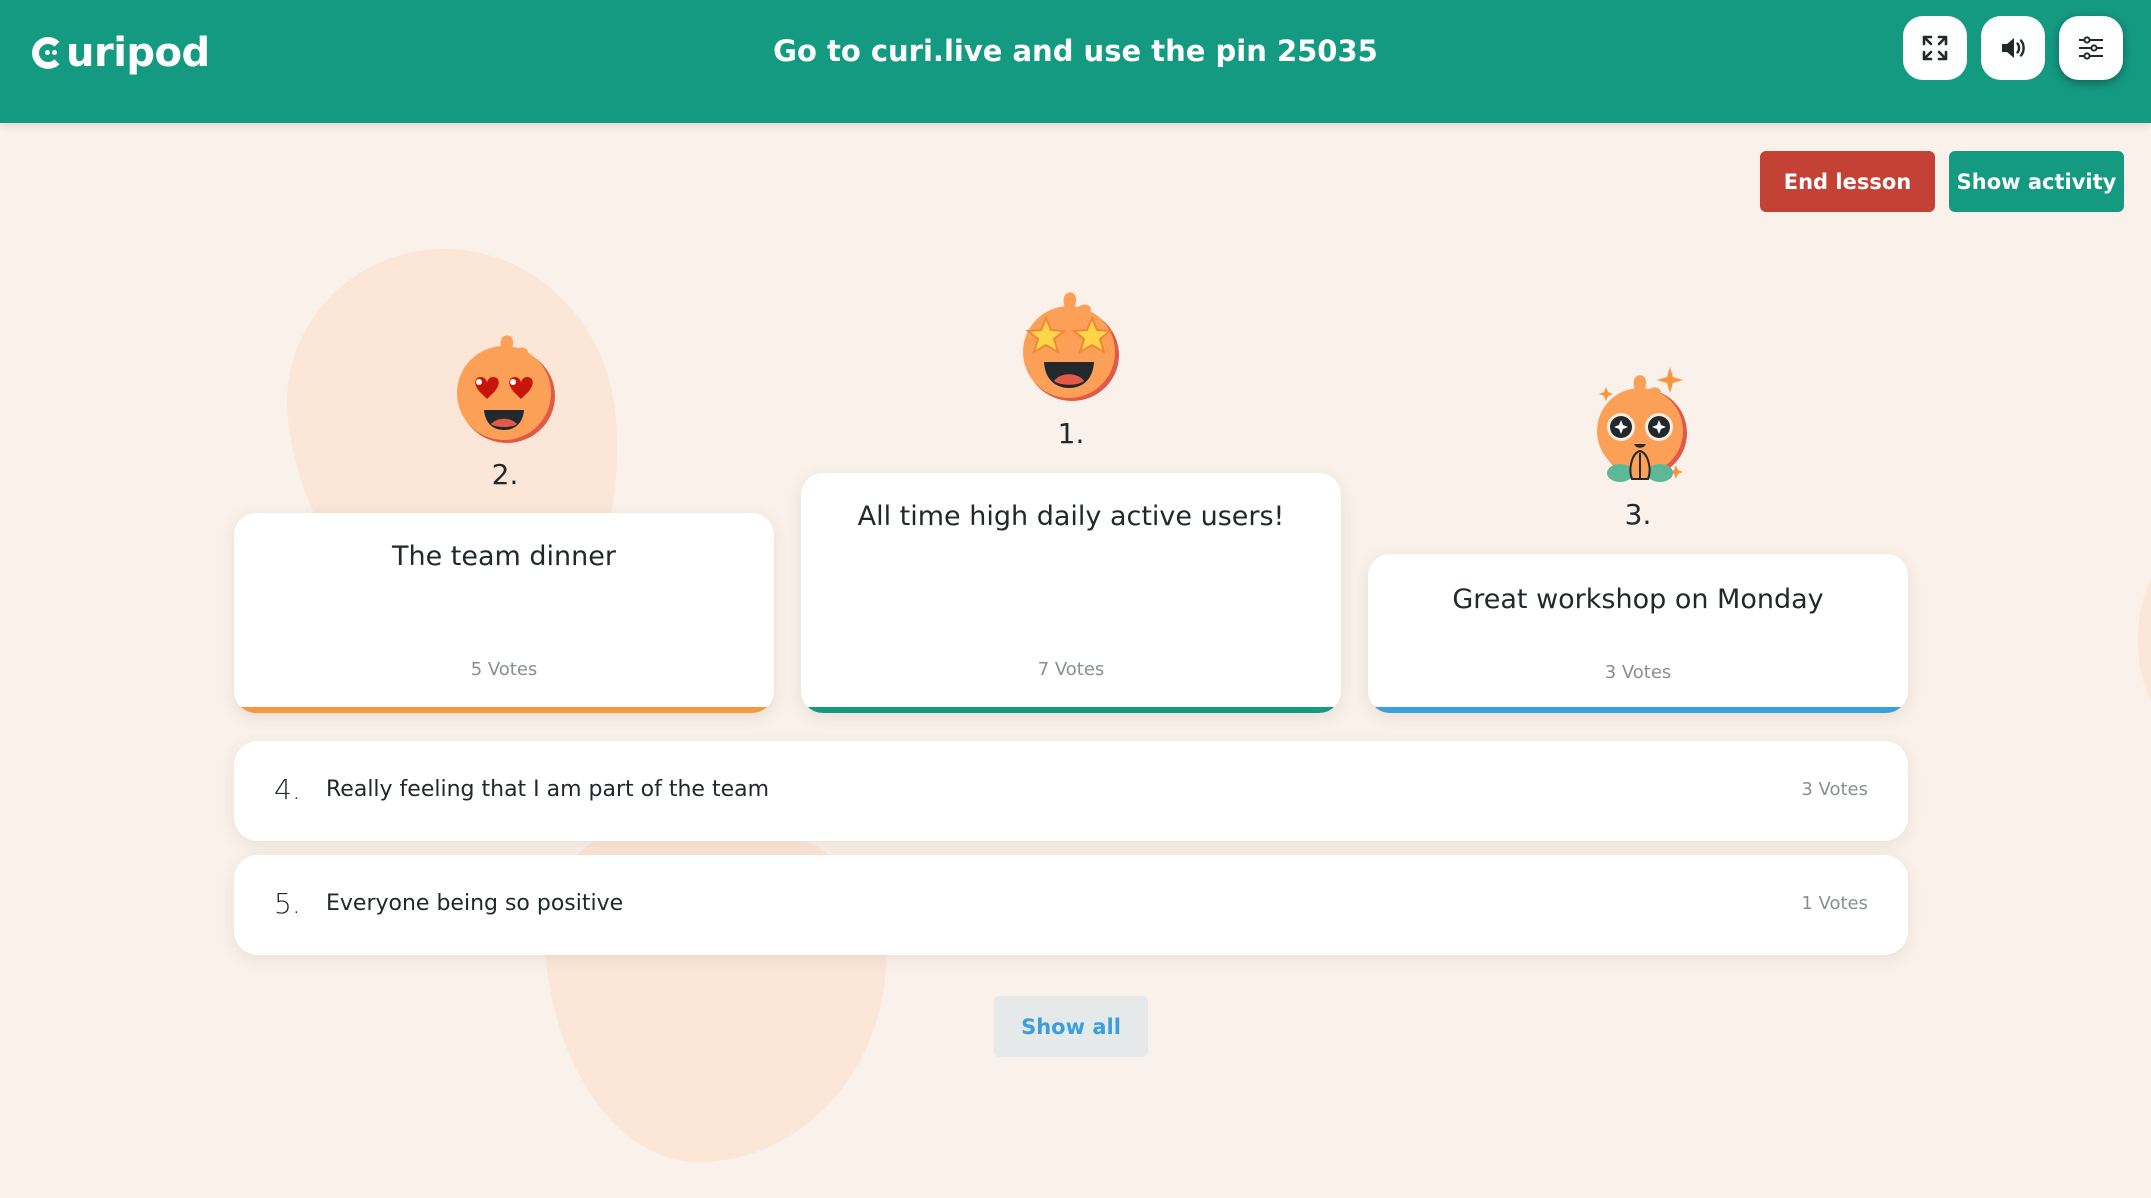 The height and width of the screenshot is (1198, 2151). I want to click on list-title: Everyone being so positive, so click(475, 903).